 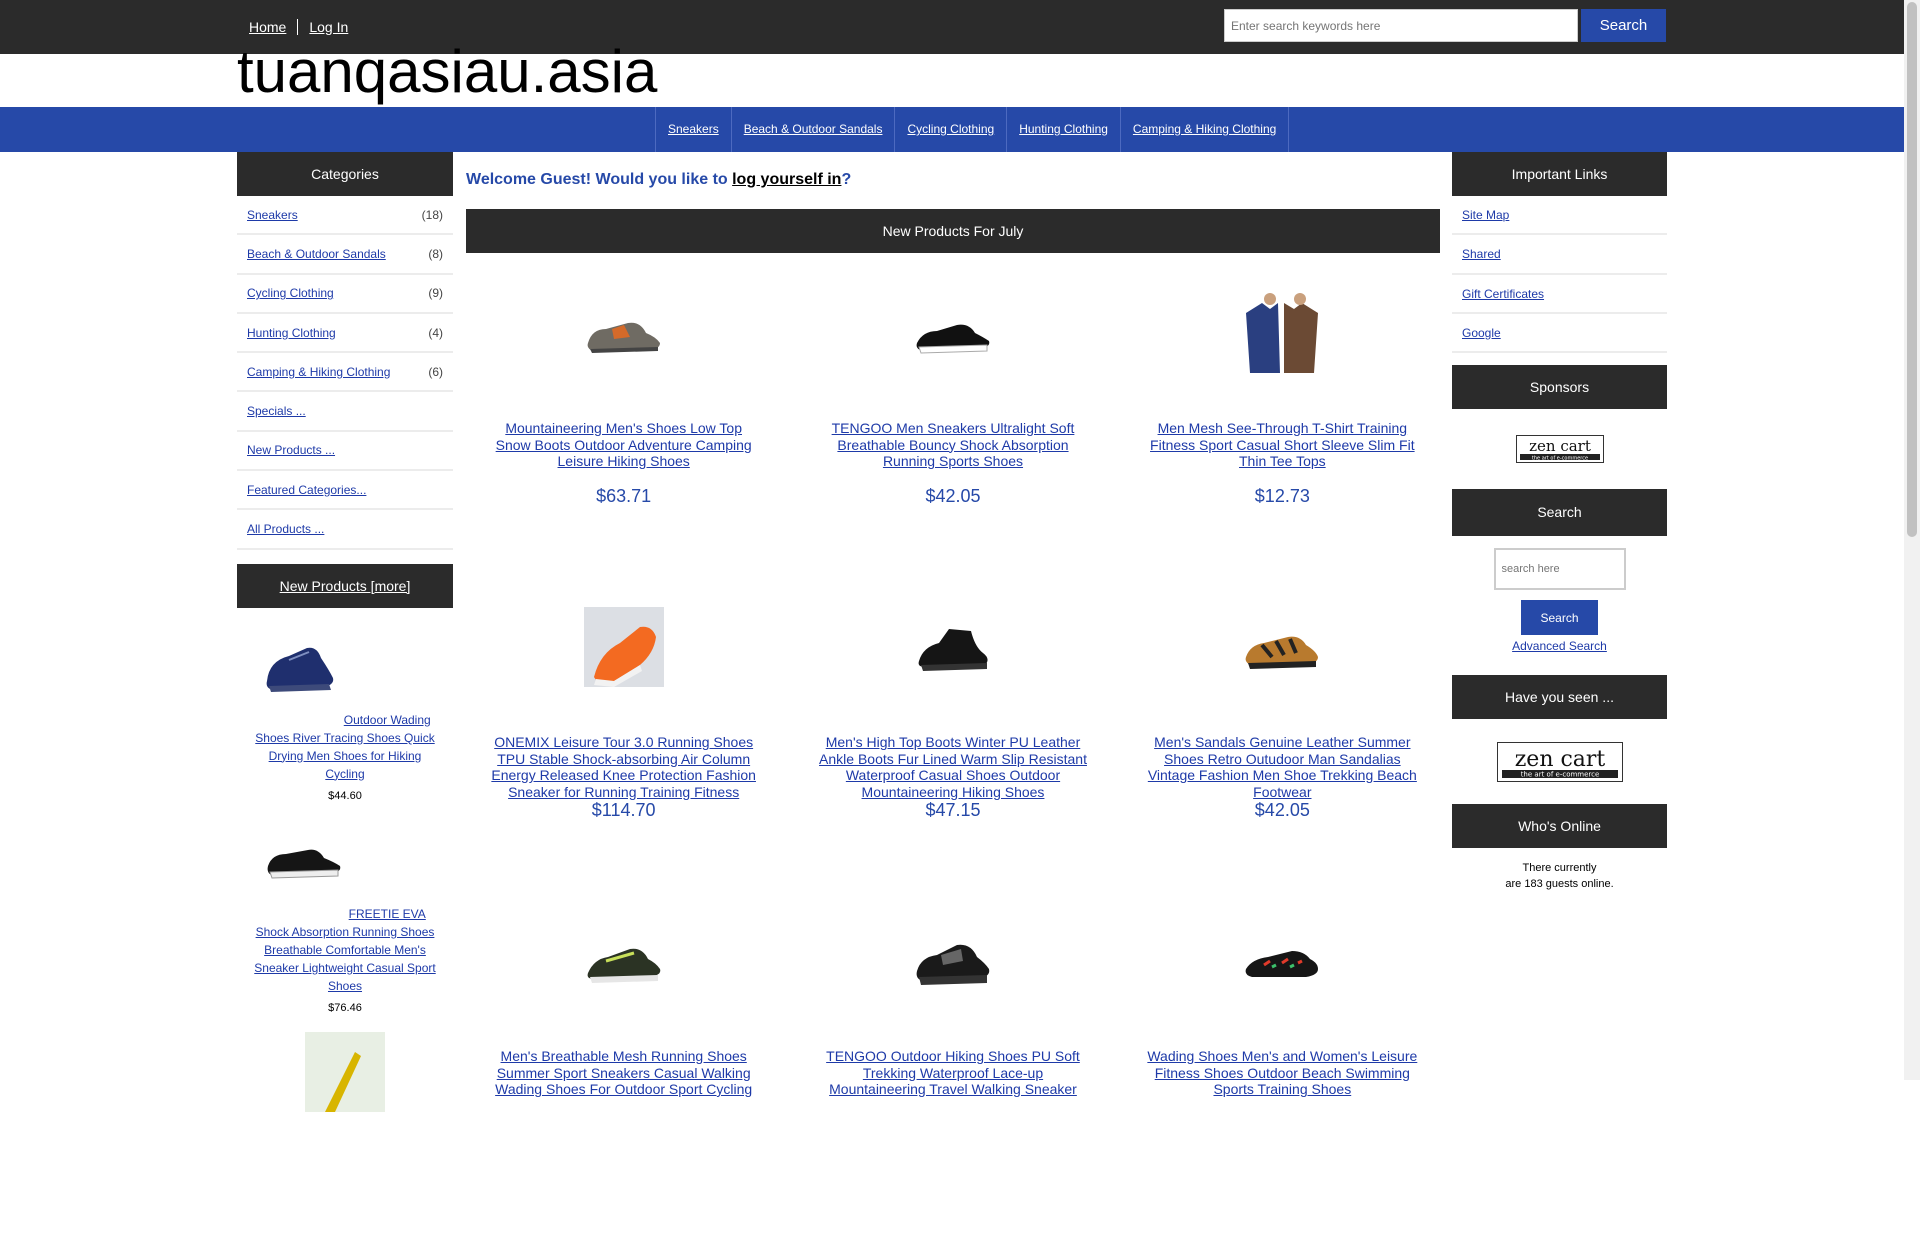 I want to click on scrollbar-thumb, so click(x=1912, y=269).